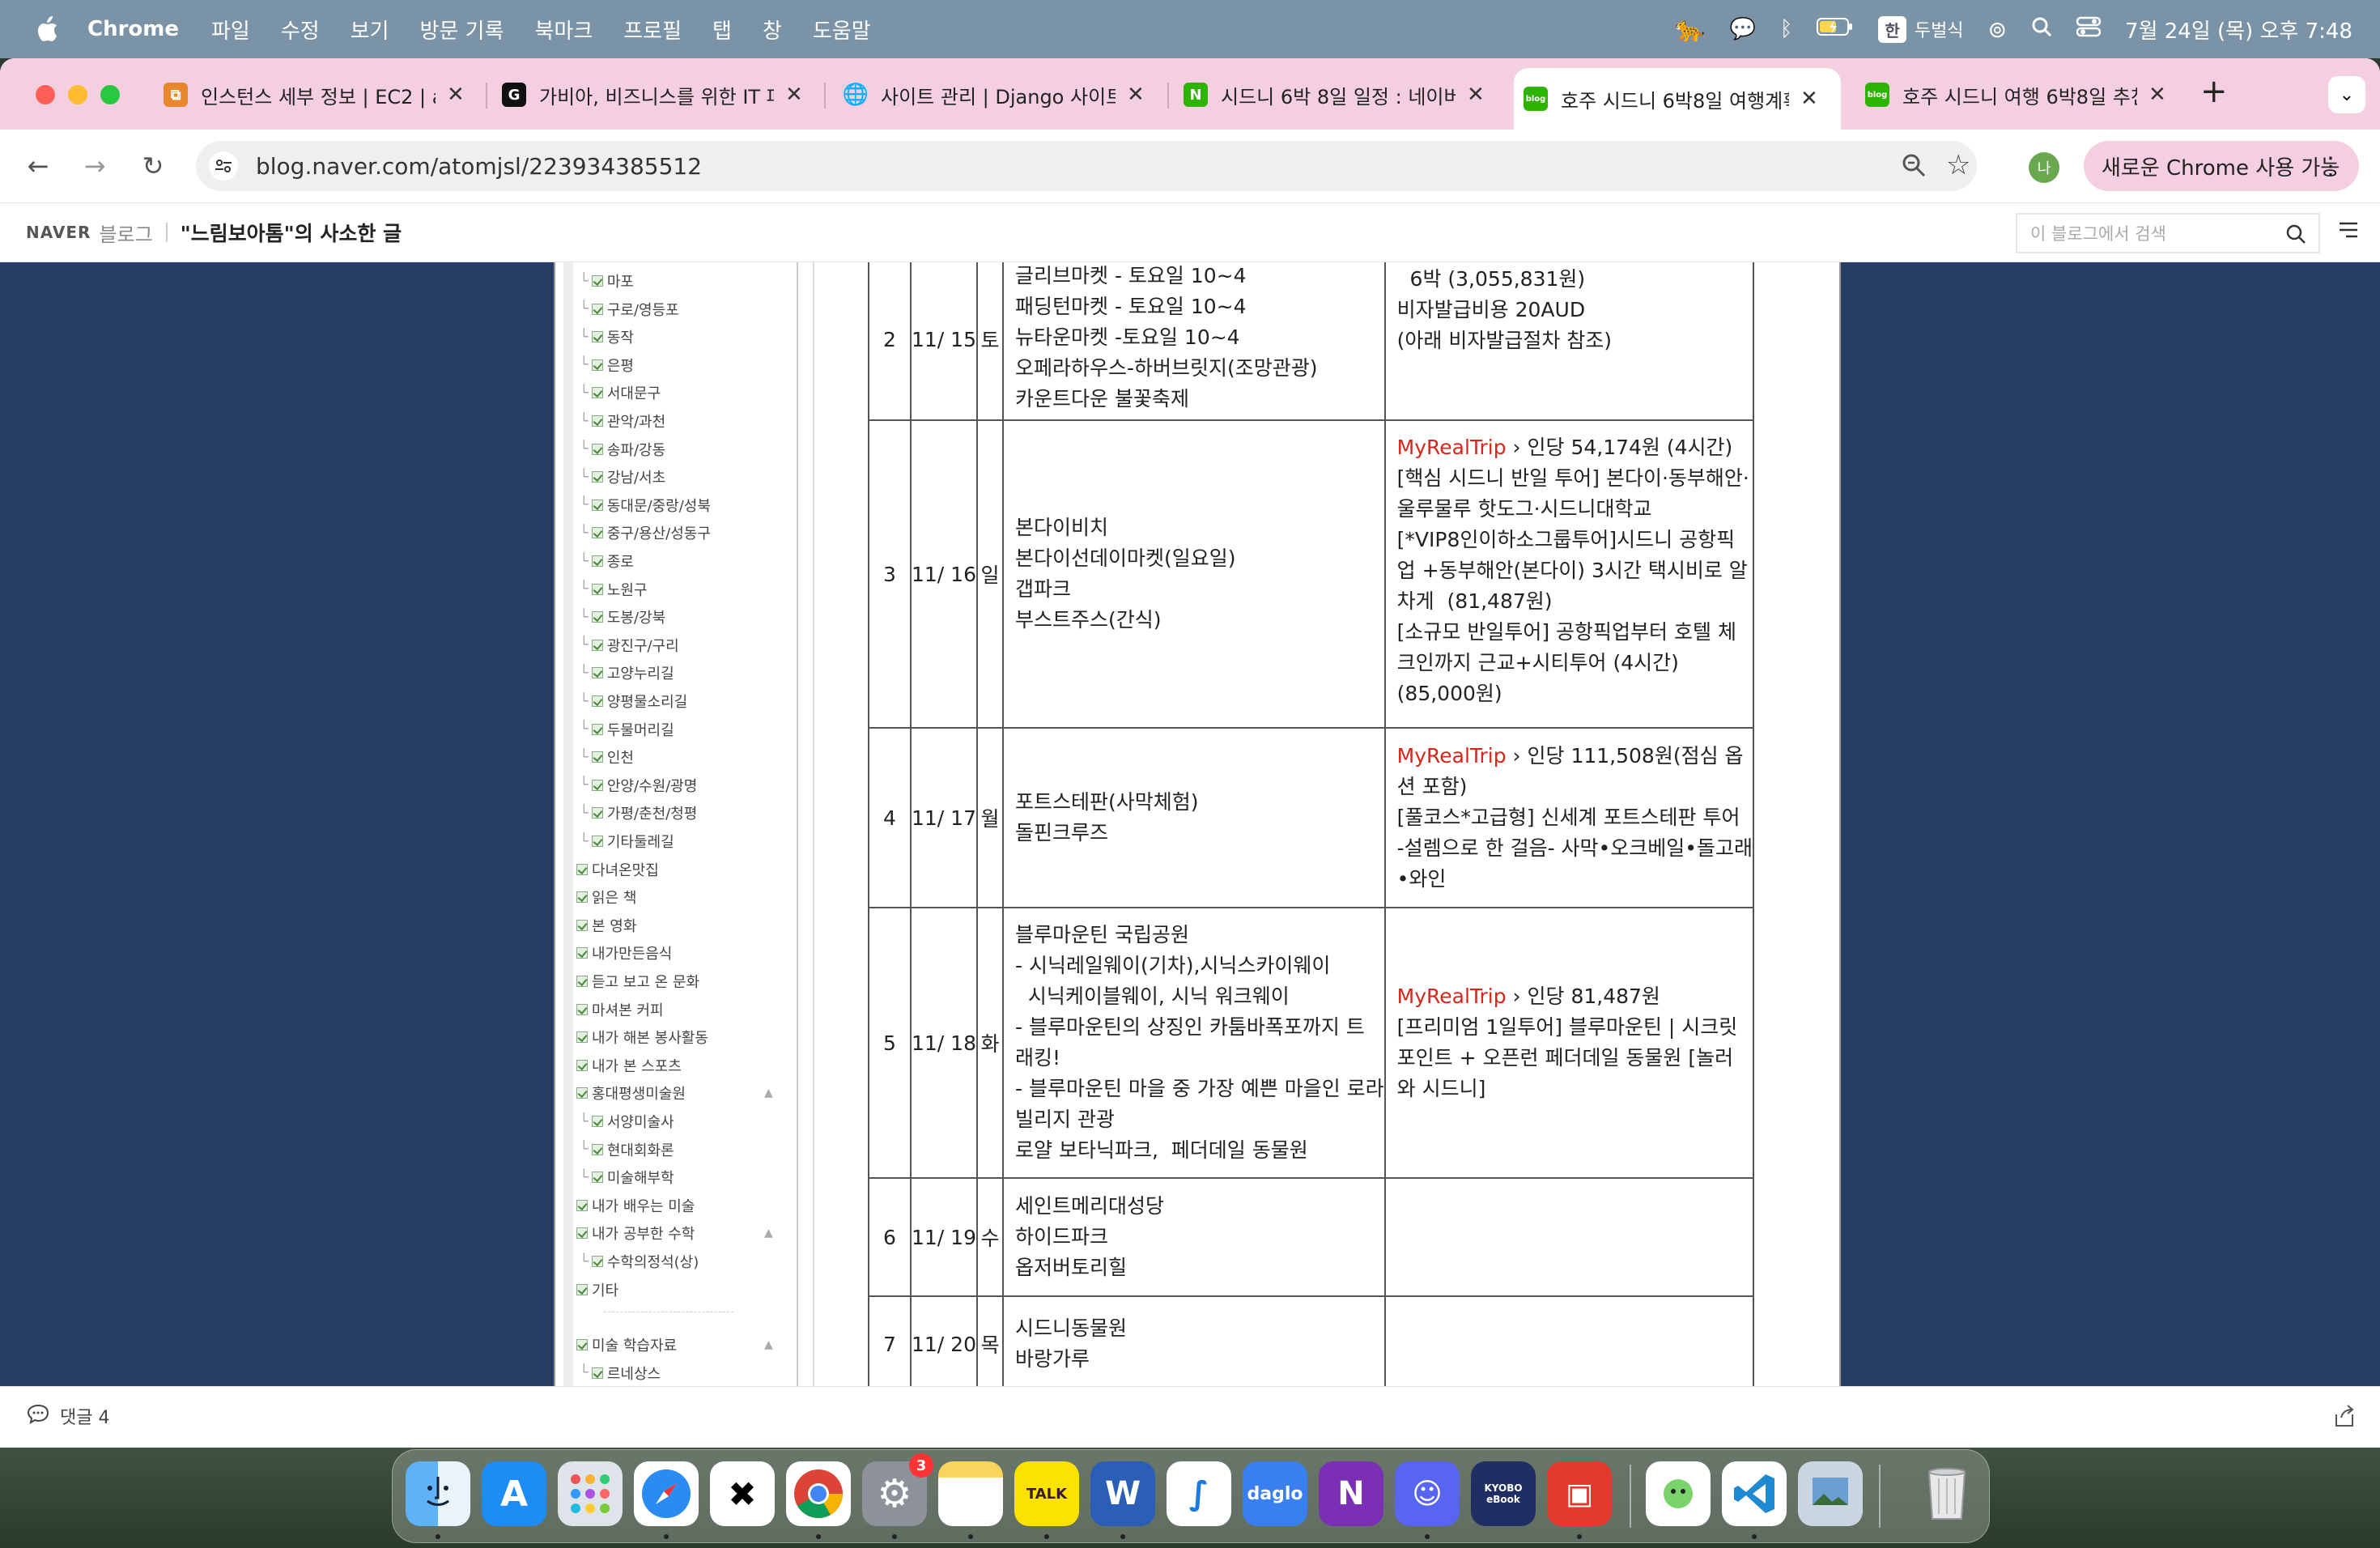 This screenshot has width=2380, height=1548. What do you see at coordinates (1958, 165) in the screenshot?
I see `bookmark-star-icon: ☆` at bounding box center [1958, 165].